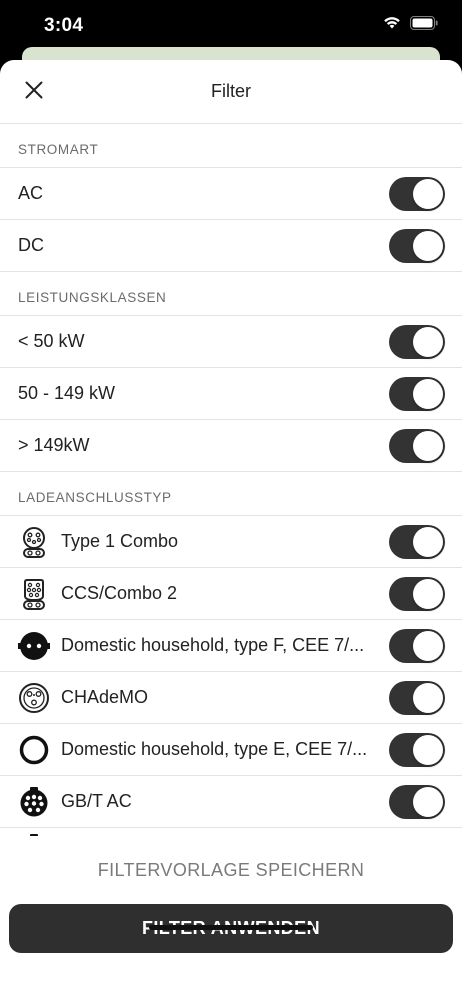 This screenshot has height=1000, width=462. I want to click on toggle-chademo, so click(417, 698).